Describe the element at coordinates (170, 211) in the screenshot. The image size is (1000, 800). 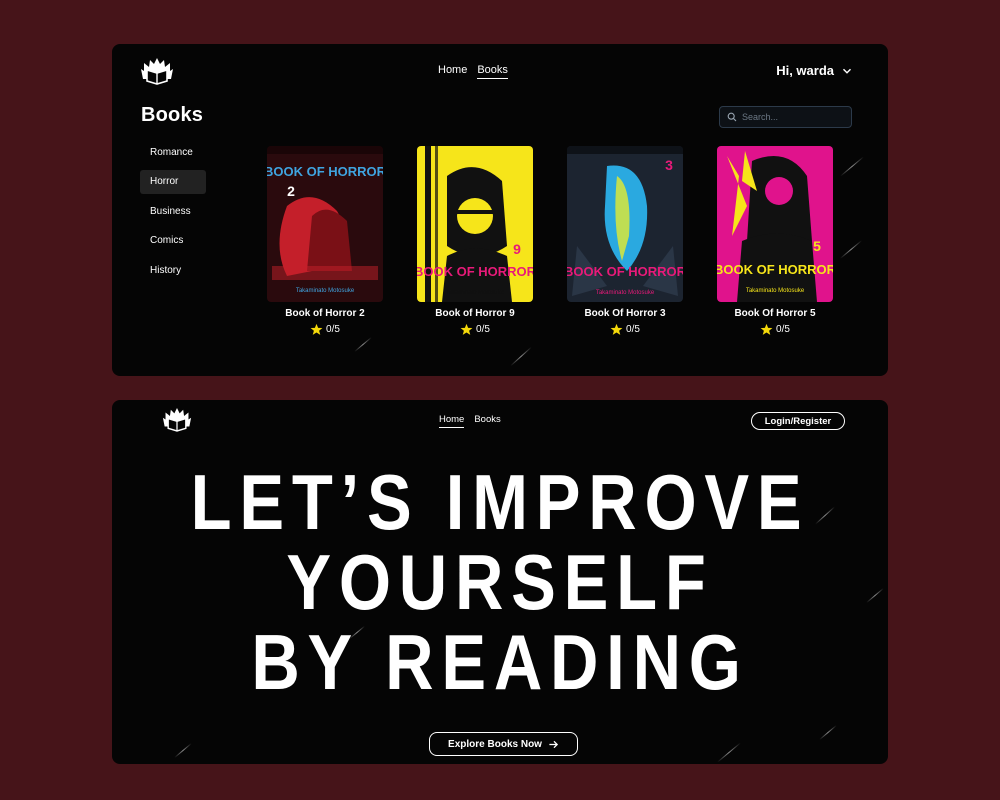
I see `category-label: Business` at that location.